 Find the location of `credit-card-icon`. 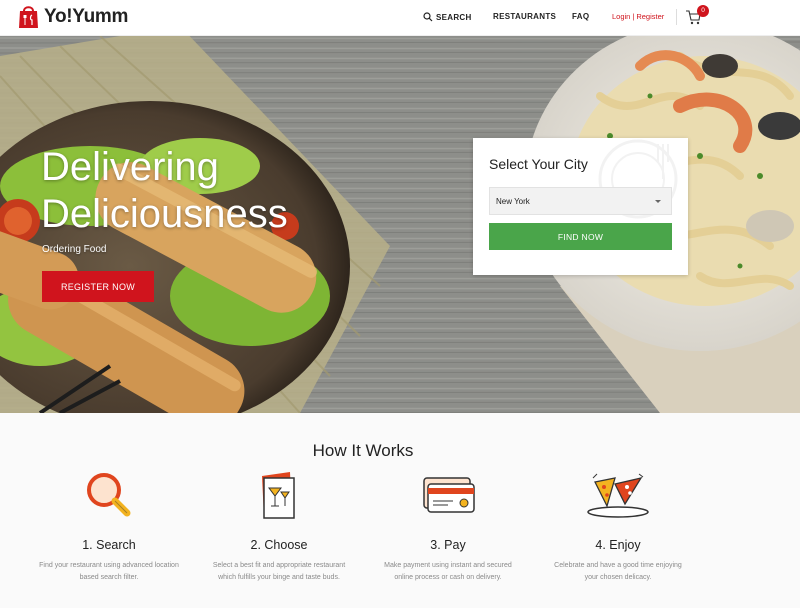

credit-card-icon is located at coordinates (449, 495).